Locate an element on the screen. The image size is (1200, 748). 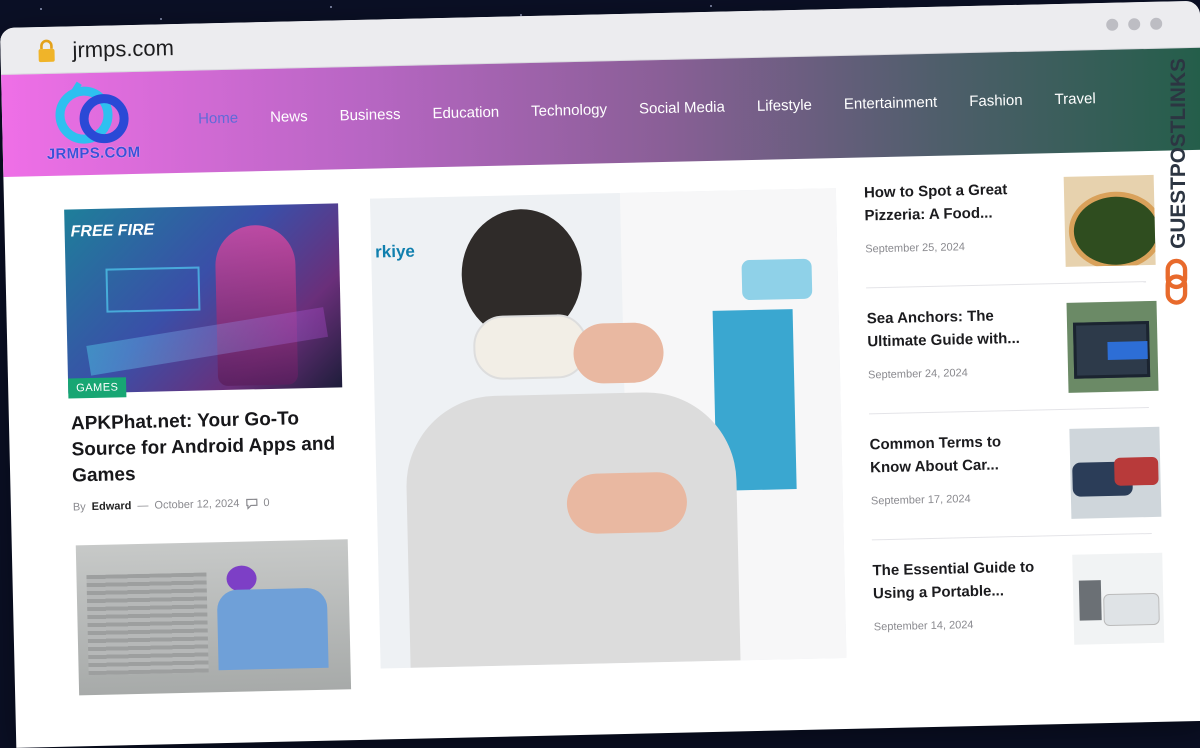
post-image is located at coordinates (213, 617).